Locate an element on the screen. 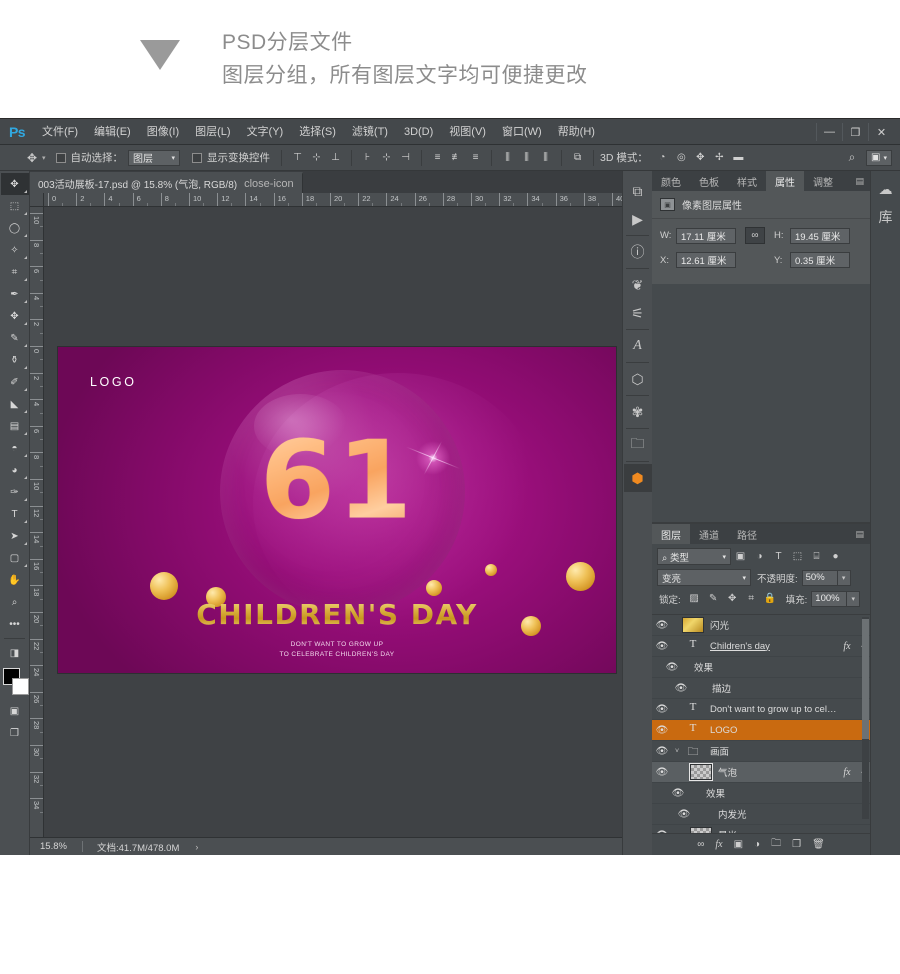 The height and width of the screenshot is (974, 900). lock-transparent-icon: ▨ is located at coordinates (694, 598).